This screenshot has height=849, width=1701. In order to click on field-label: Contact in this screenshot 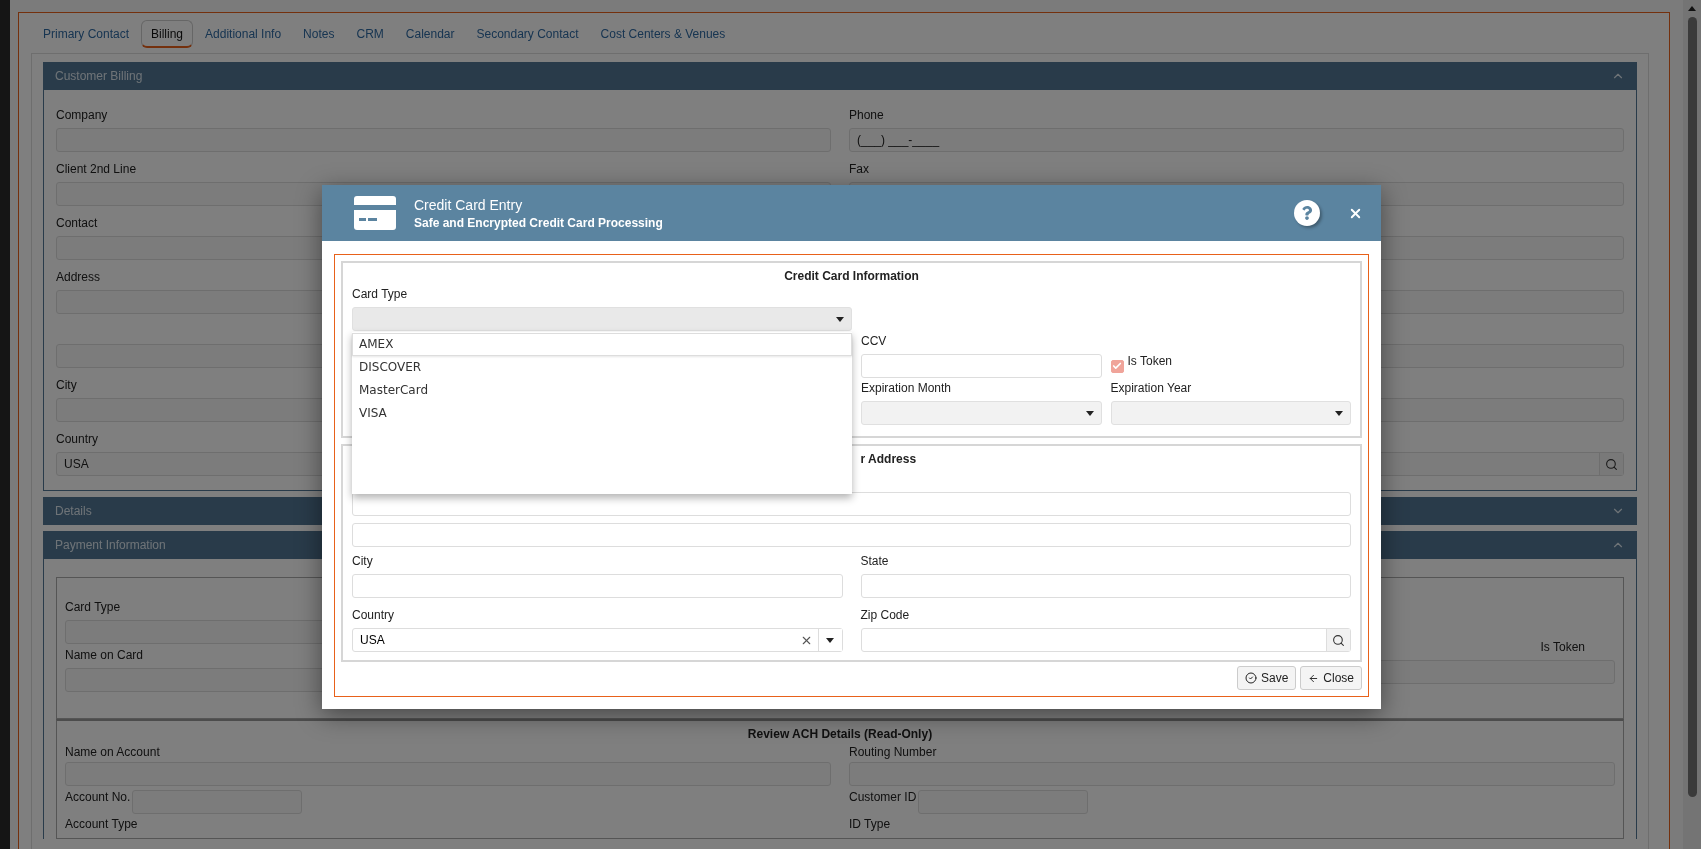, I will do `click(77, 223)`.